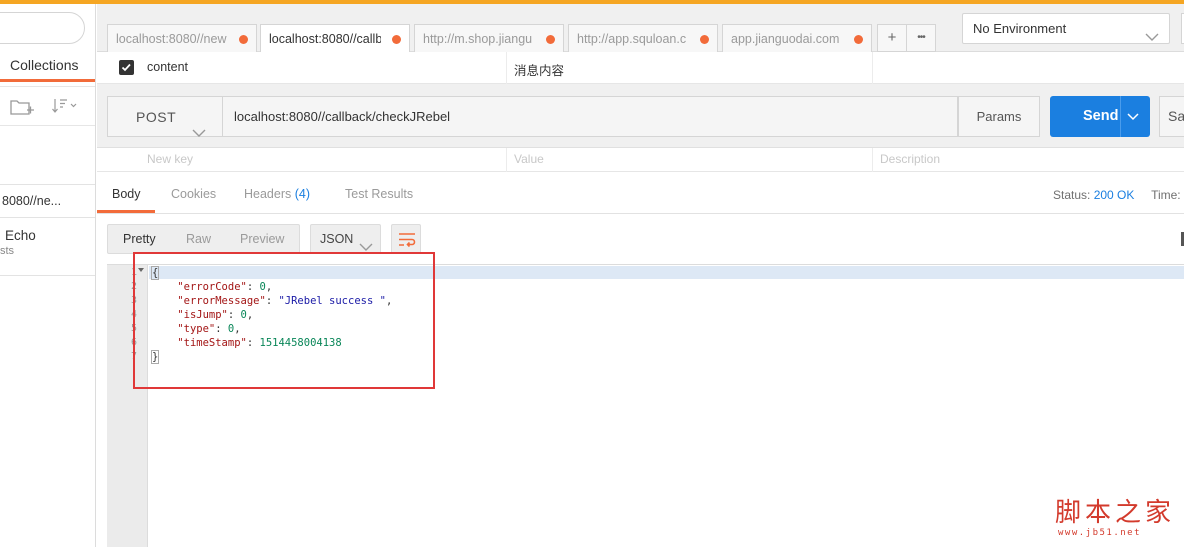 This screenshot has height=547, width=1184. What do you see at coordinates (1100, 533) in the screenshot?
I see `watermark-url: www.jb51.net` at bounding box center [1100, 533].